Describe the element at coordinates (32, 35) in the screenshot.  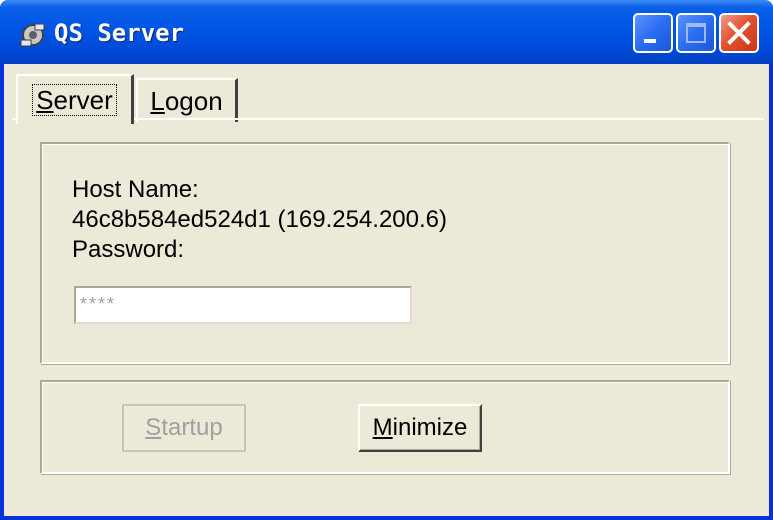
I see `app-icon` at that location.